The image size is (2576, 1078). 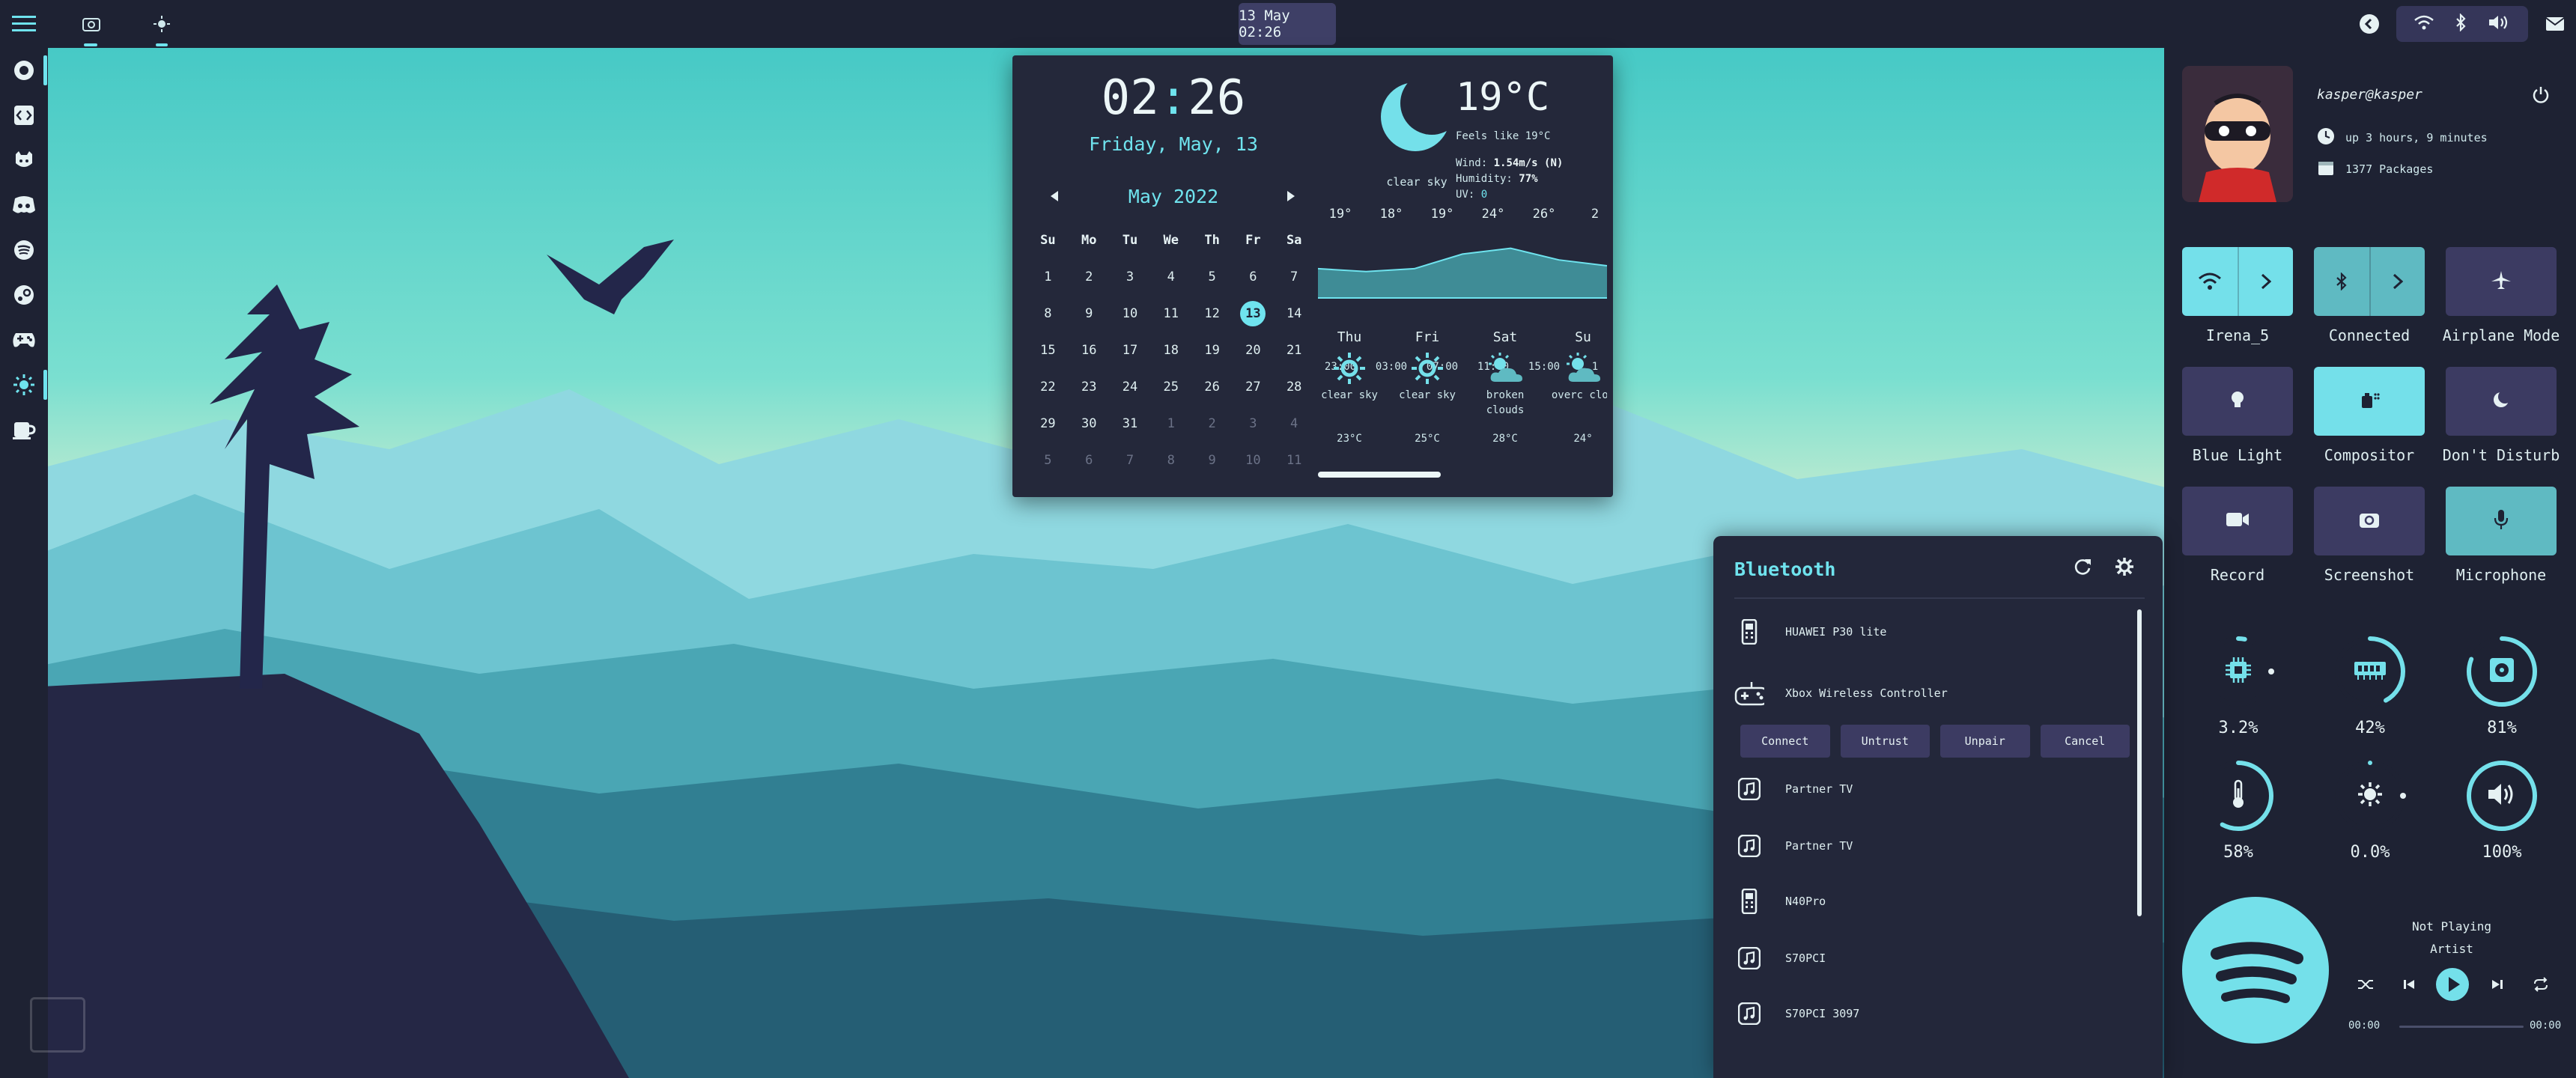 What do you see at coordinates (23, 384) in the screenshot?
I see `settings-icon` at bounding box center [23, 384].